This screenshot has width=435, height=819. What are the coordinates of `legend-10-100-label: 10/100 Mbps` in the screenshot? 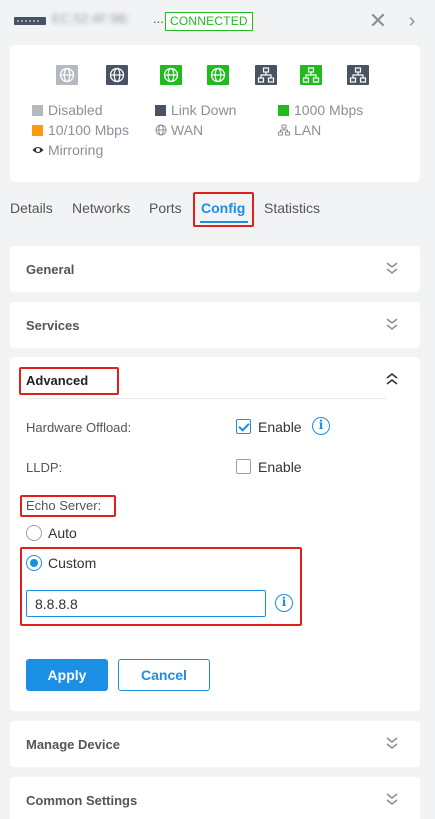 It's located at (88, 130).